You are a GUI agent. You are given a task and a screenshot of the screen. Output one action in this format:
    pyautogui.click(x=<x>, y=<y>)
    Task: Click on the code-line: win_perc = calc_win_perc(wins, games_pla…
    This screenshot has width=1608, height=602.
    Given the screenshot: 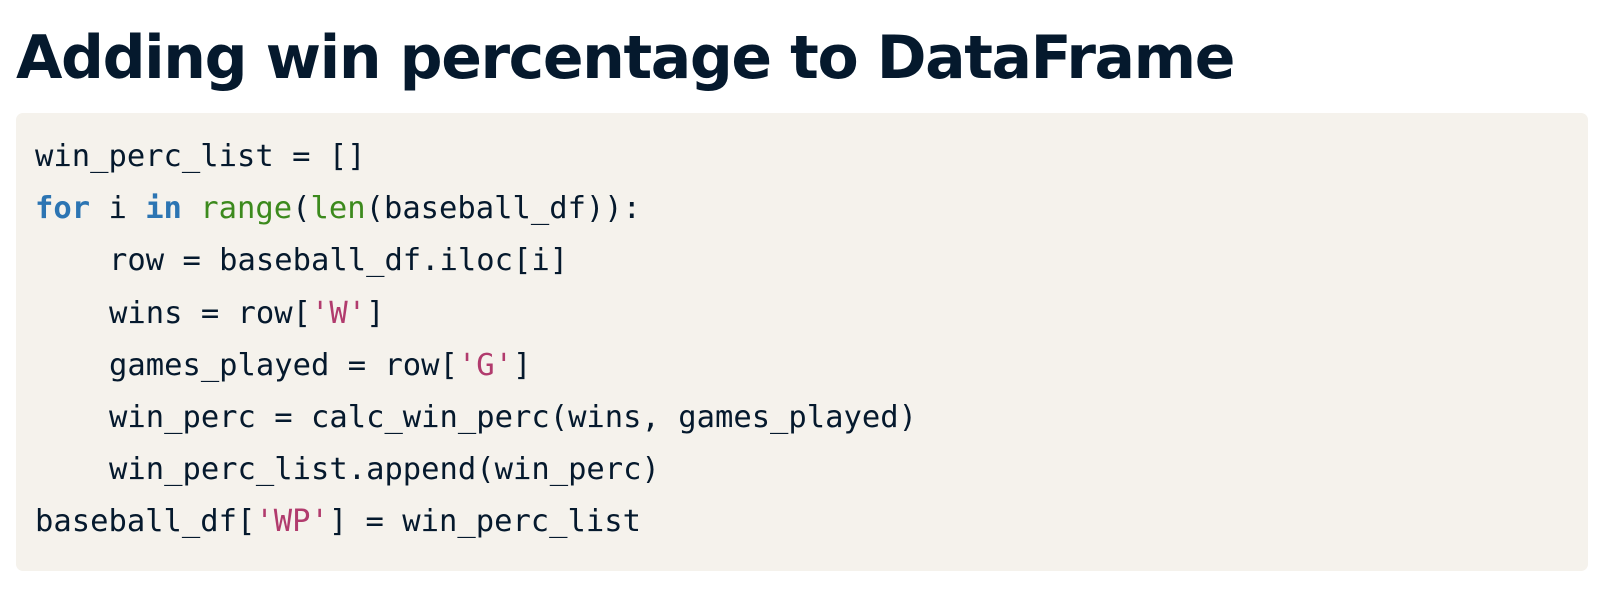 What is the action you would take?
    pyautogui.click(x=811, y=418)
    